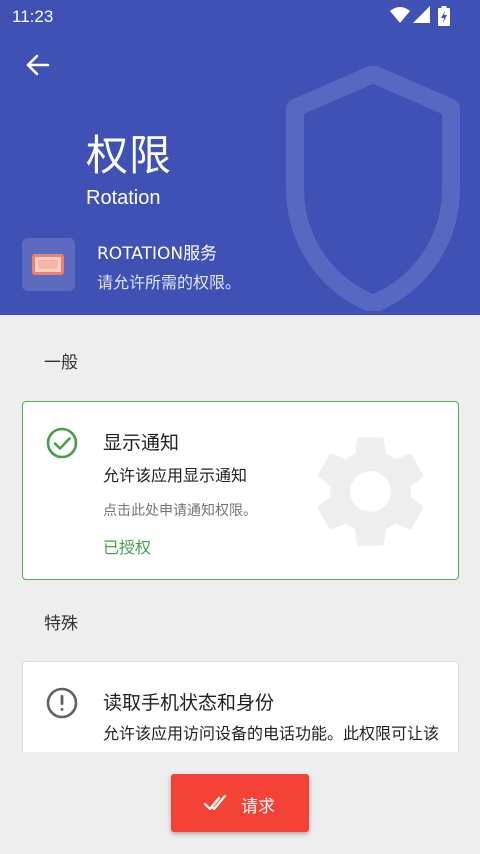 The height and width of the screenshot is (854, 480). Describe the element at coordinates (61, 624) in the screenshot. I see `section-label-special: 特殊` at that location.